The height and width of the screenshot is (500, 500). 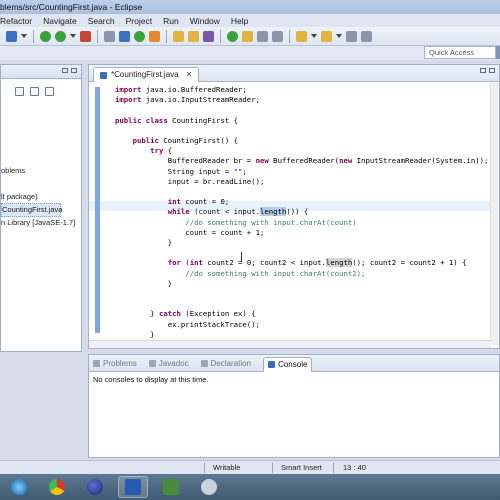 What do you see at coordinates (247, 36) in the screenshot?
I see `highlight-toggle-icon` at bounding box center [247, 36].